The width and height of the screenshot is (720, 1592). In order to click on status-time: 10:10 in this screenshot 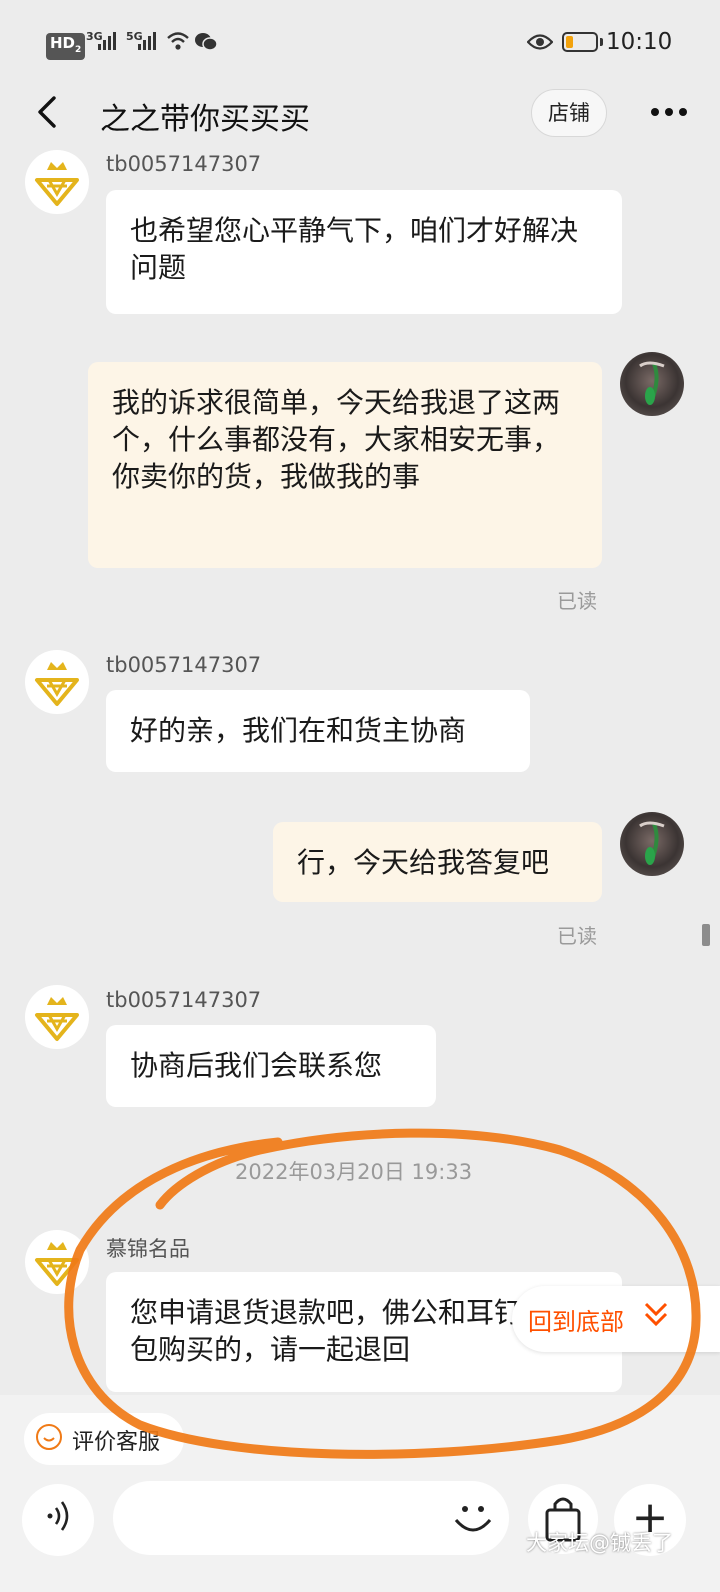, I will do `click(639, 42)`.